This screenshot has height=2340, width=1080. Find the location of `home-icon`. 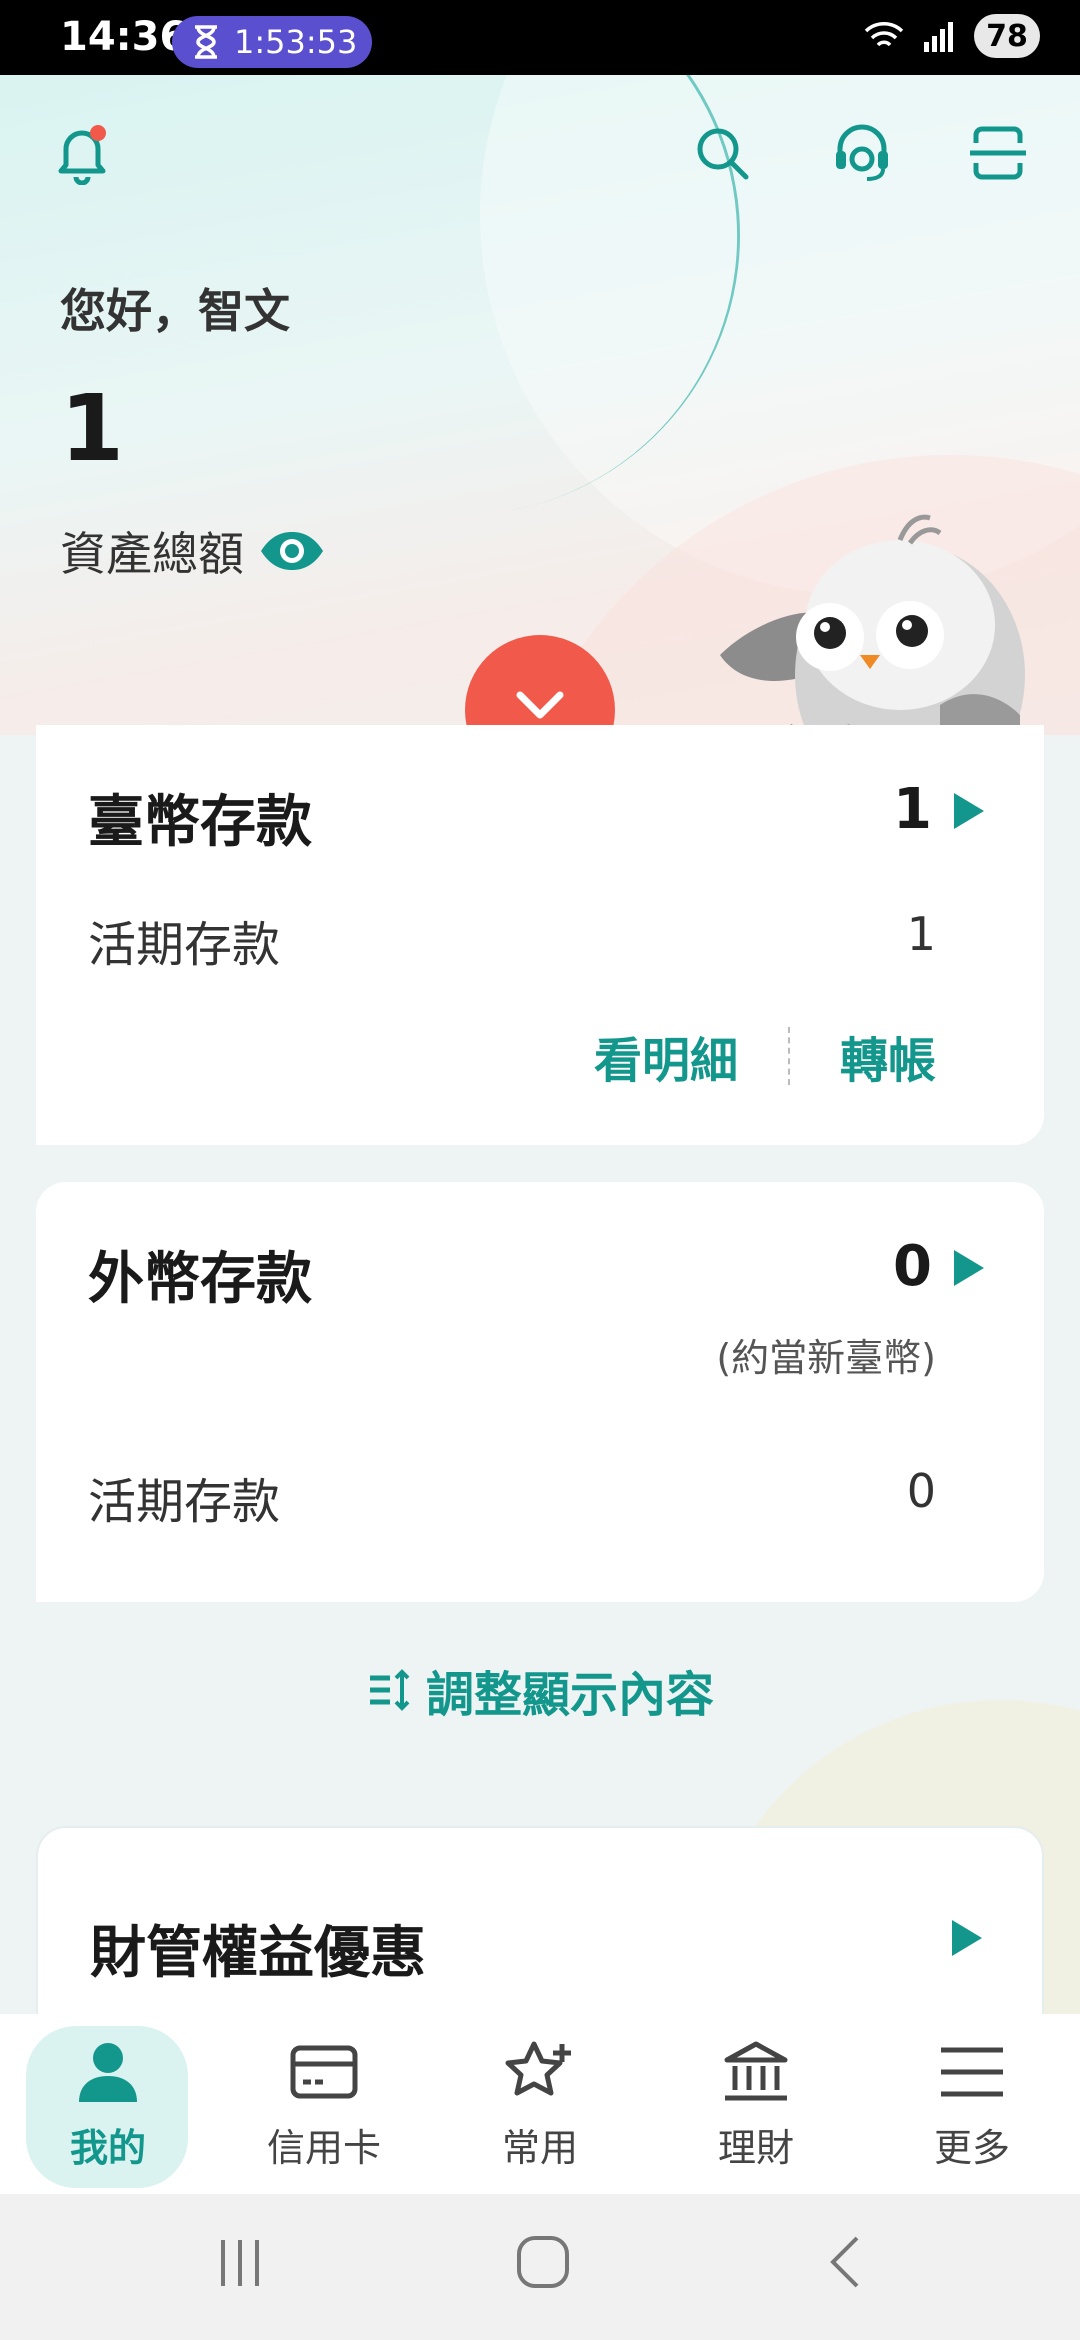

home-icon is located at coordinates (543, 2262).